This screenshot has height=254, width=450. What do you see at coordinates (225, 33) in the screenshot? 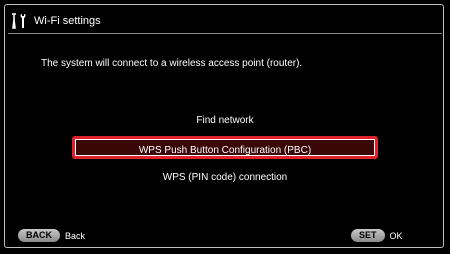
I see `header-divider` at bounding box center [225, 33].